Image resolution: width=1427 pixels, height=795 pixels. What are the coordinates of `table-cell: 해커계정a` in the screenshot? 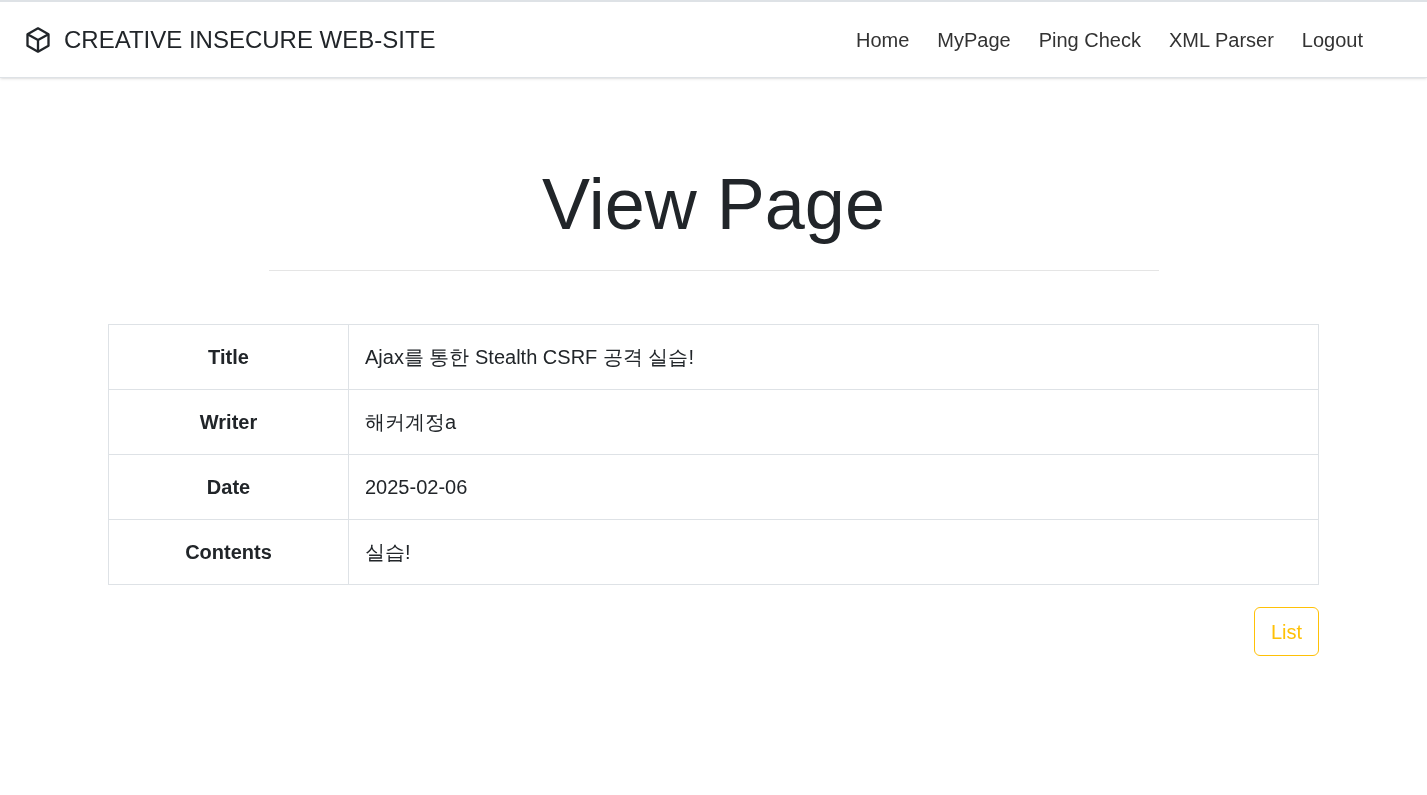 It's located at (833, 422).